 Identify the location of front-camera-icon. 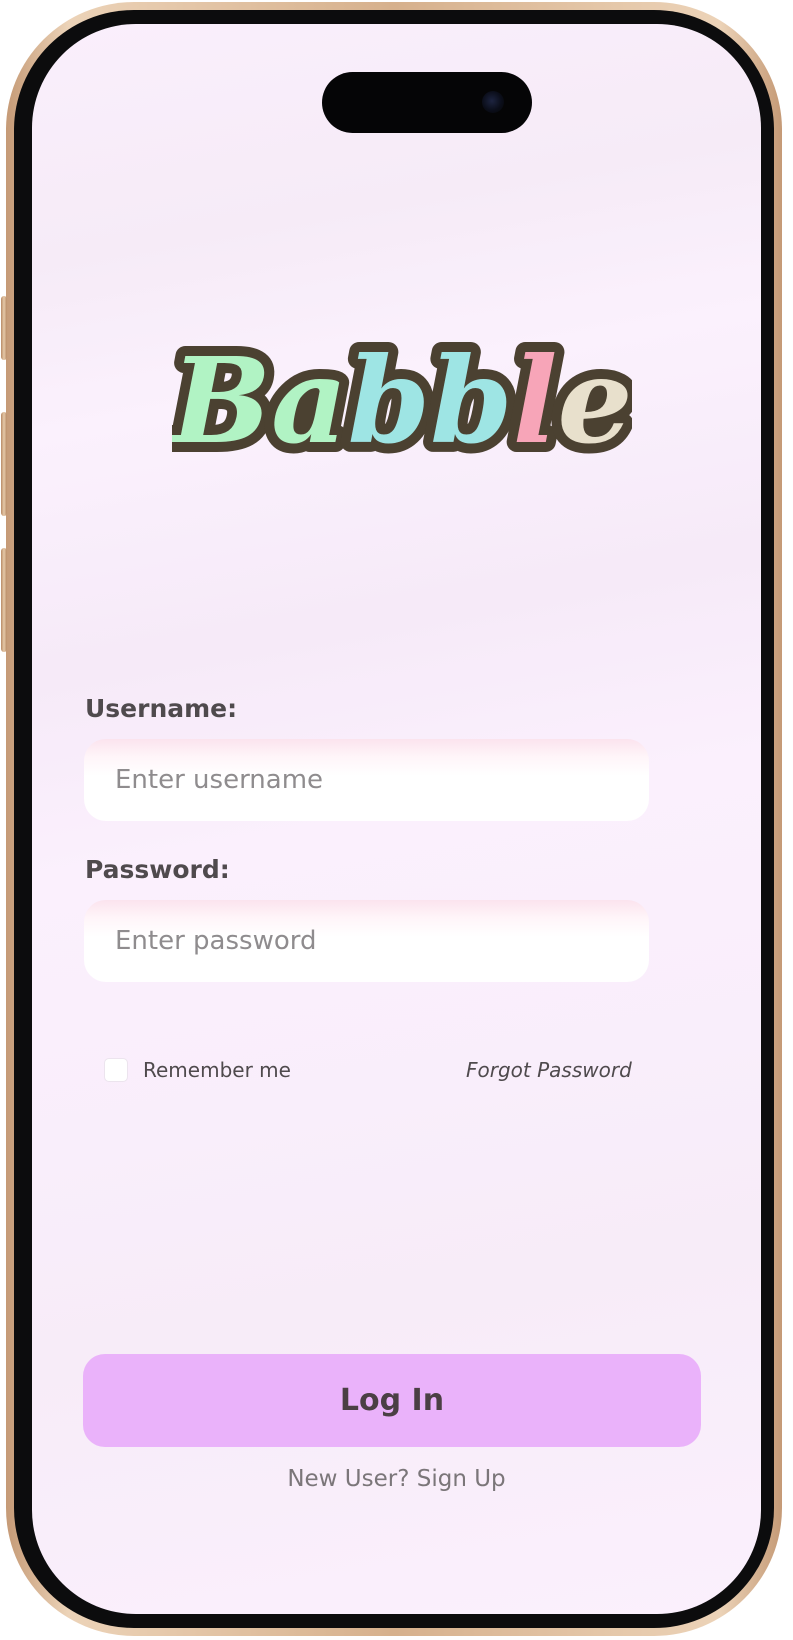
(493, 102).